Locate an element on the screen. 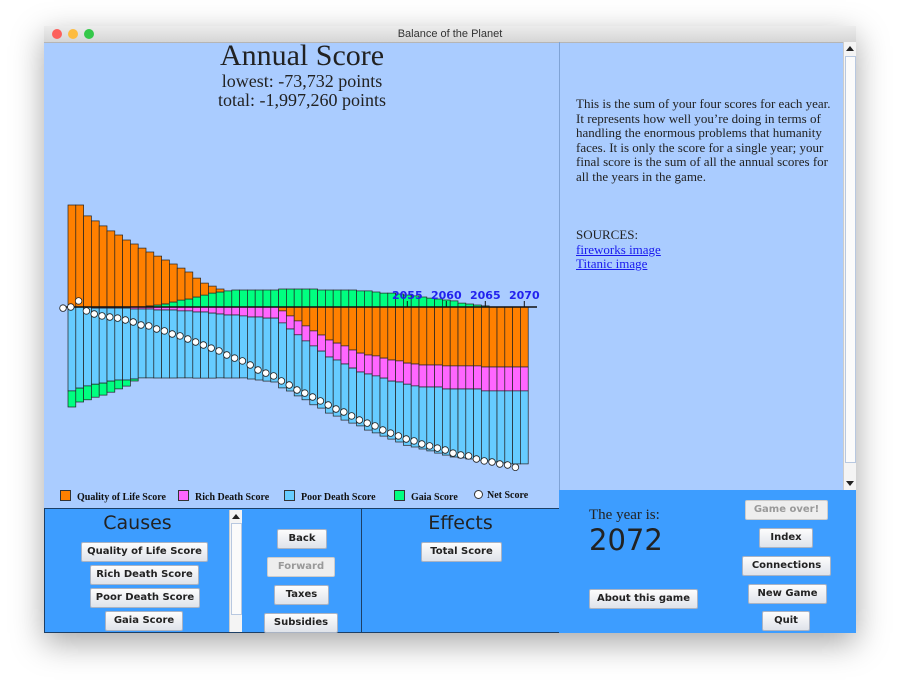 Image resolution: width=900 pixels, height=697 pixels. subsidies-button: Subsidies is located at coordinates (301, 623).